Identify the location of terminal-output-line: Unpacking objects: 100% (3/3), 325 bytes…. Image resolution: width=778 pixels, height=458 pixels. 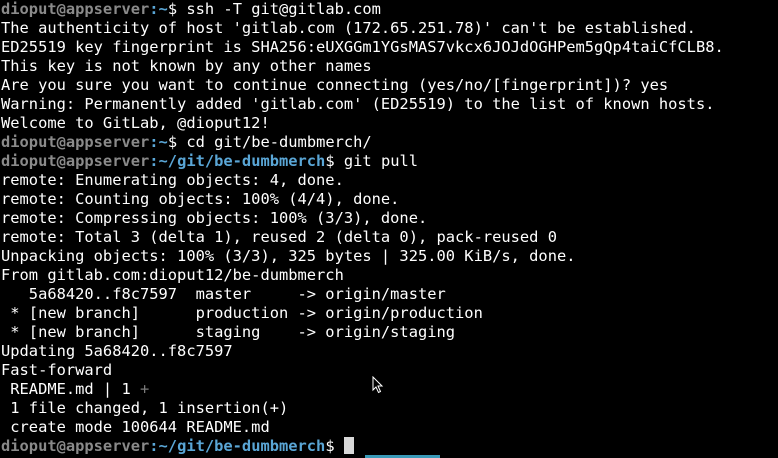
(288, 256).